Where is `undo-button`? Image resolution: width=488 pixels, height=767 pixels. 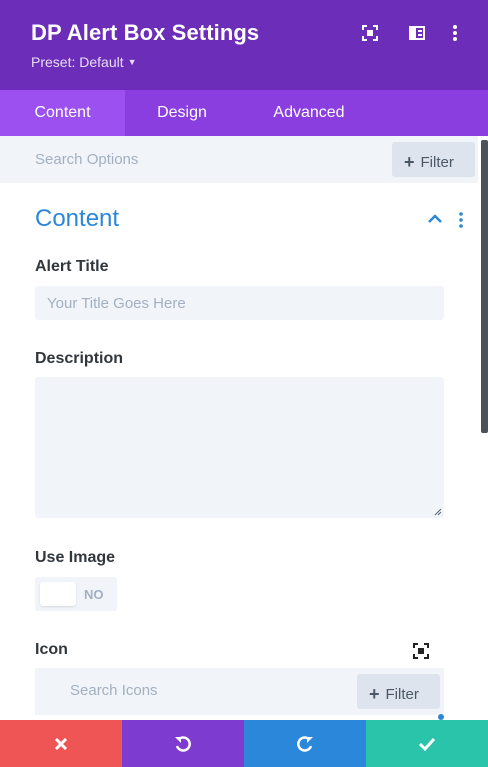 undo-button is located at coordinates (183, 743).